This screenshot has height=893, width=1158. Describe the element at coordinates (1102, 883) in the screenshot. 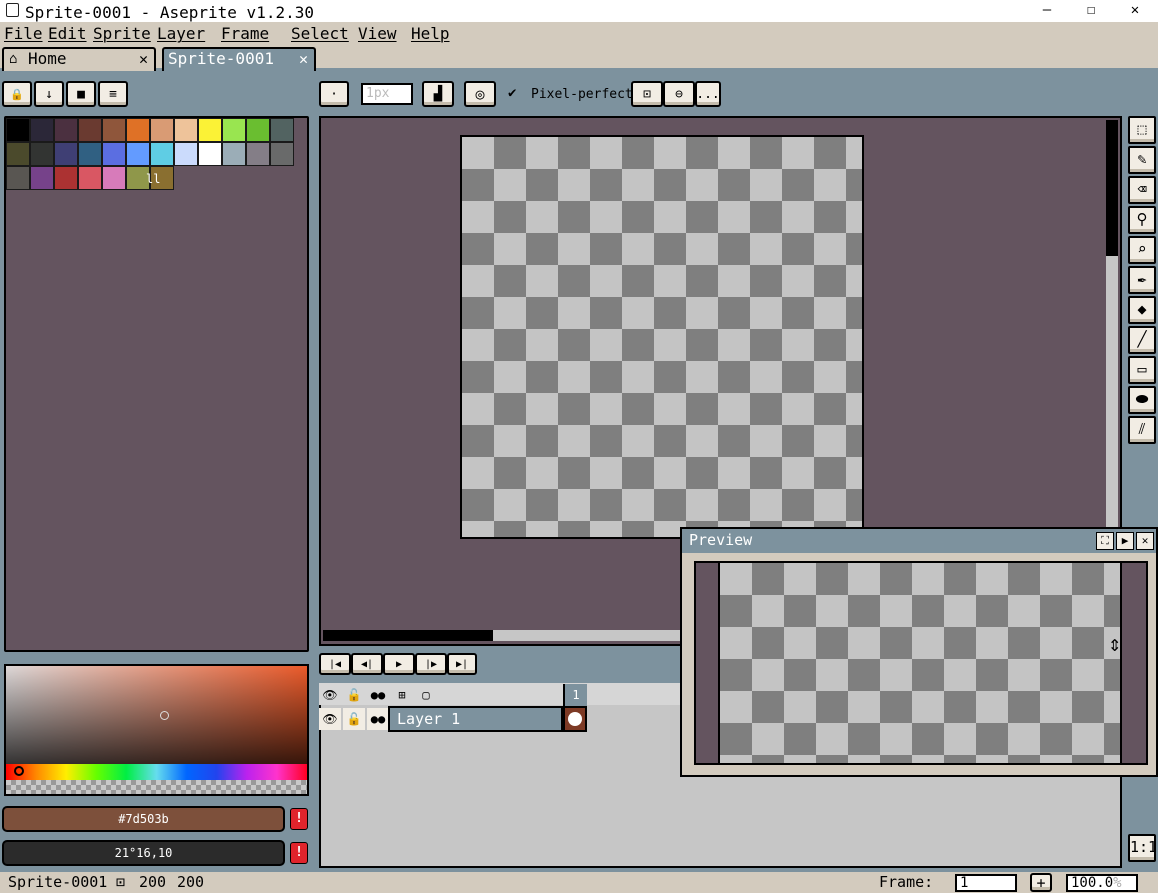

I see `zoom-input: 100.0%` at that location.